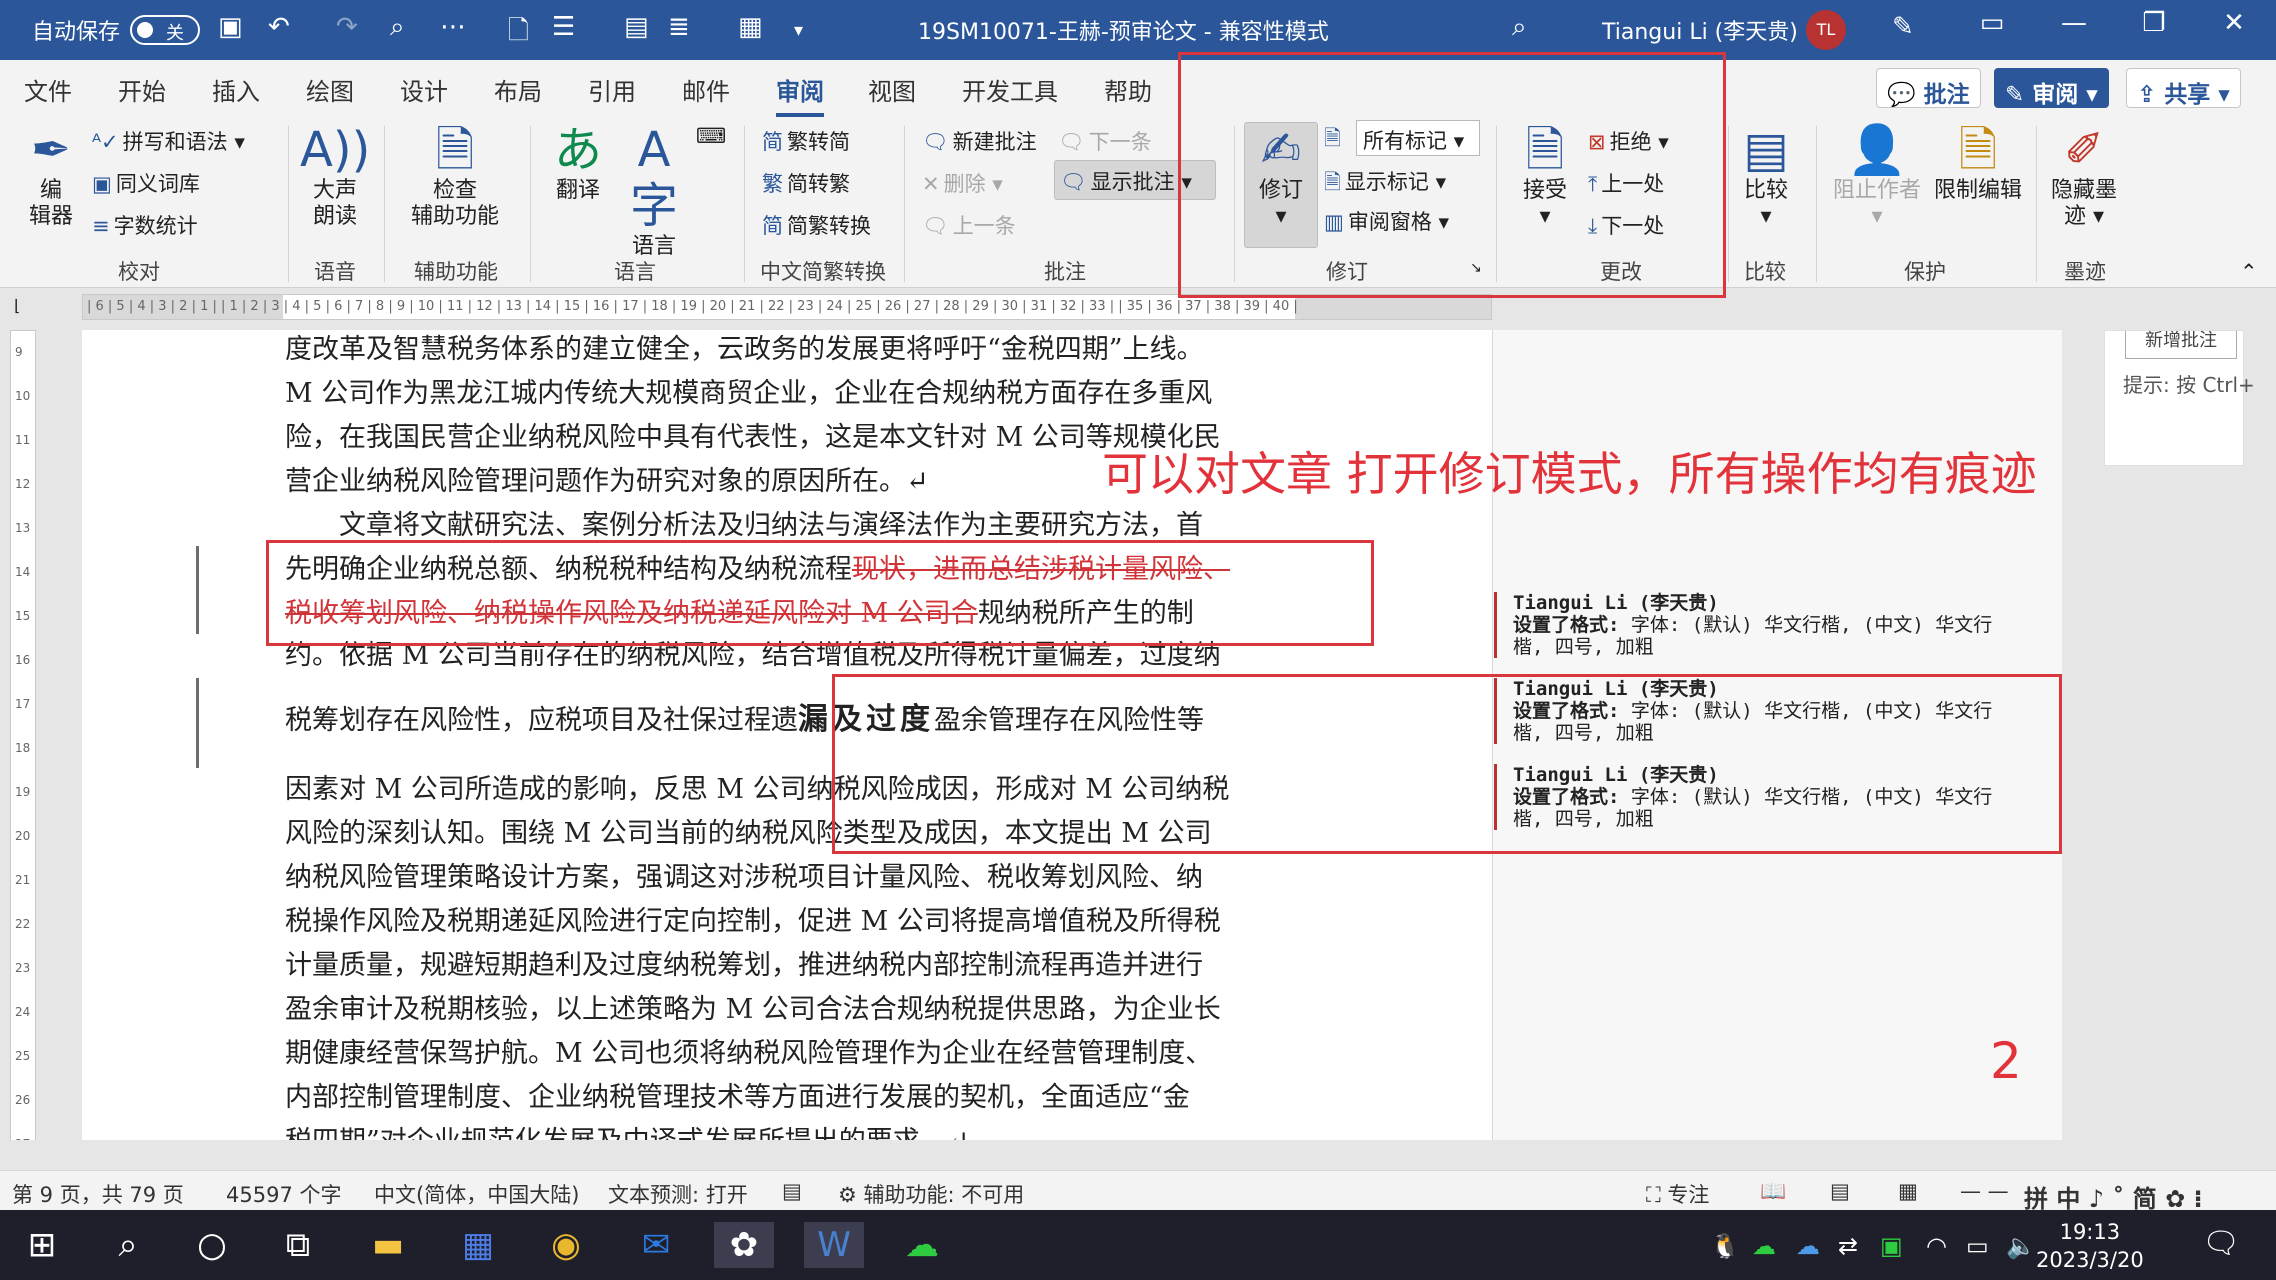 The height and width of the screenshot is (1280, 2276). What do you see at coordinates (744, 350) in the screenshot?
I see `doc-line: 度改革及智慧税务体系的建立健全，云政务的发展更将呼吁“金税四期”上线。` at bounding box center [744, 350].